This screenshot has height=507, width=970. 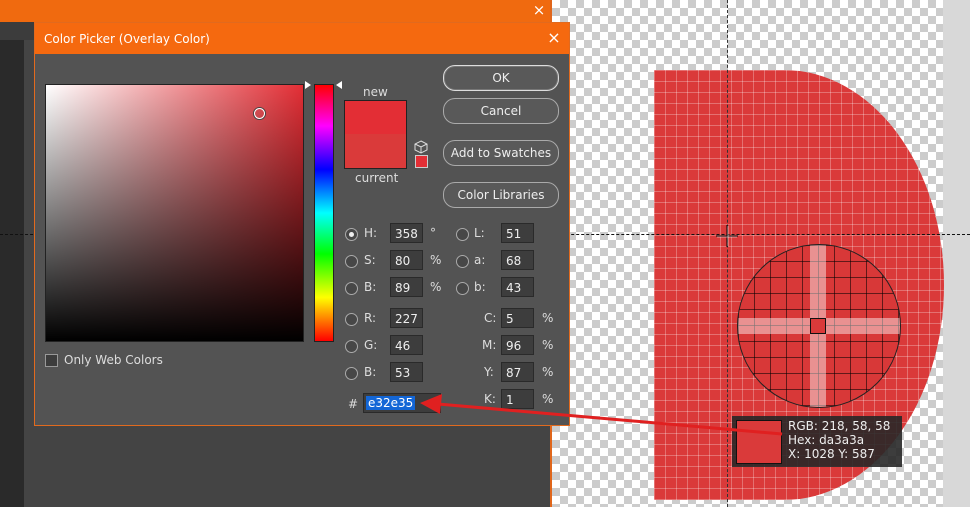 I want to click on label-a: a:, so click(x=480, y=260).